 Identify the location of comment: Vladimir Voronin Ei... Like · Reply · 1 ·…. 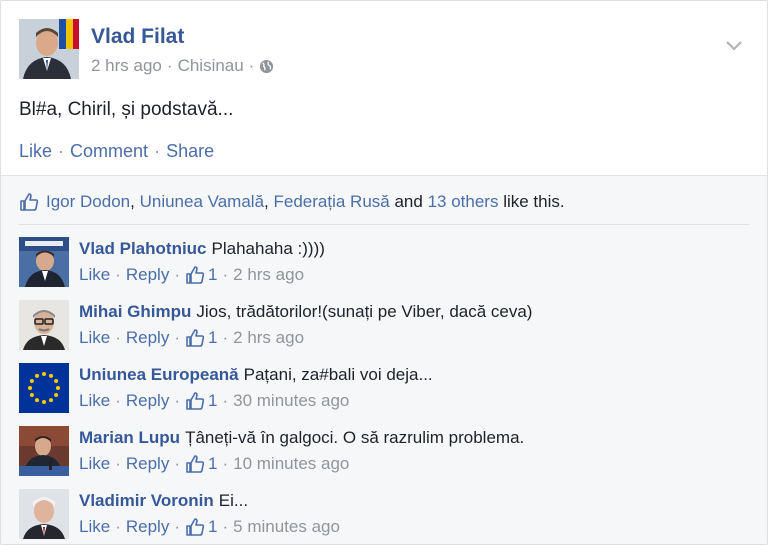
(389, 516).